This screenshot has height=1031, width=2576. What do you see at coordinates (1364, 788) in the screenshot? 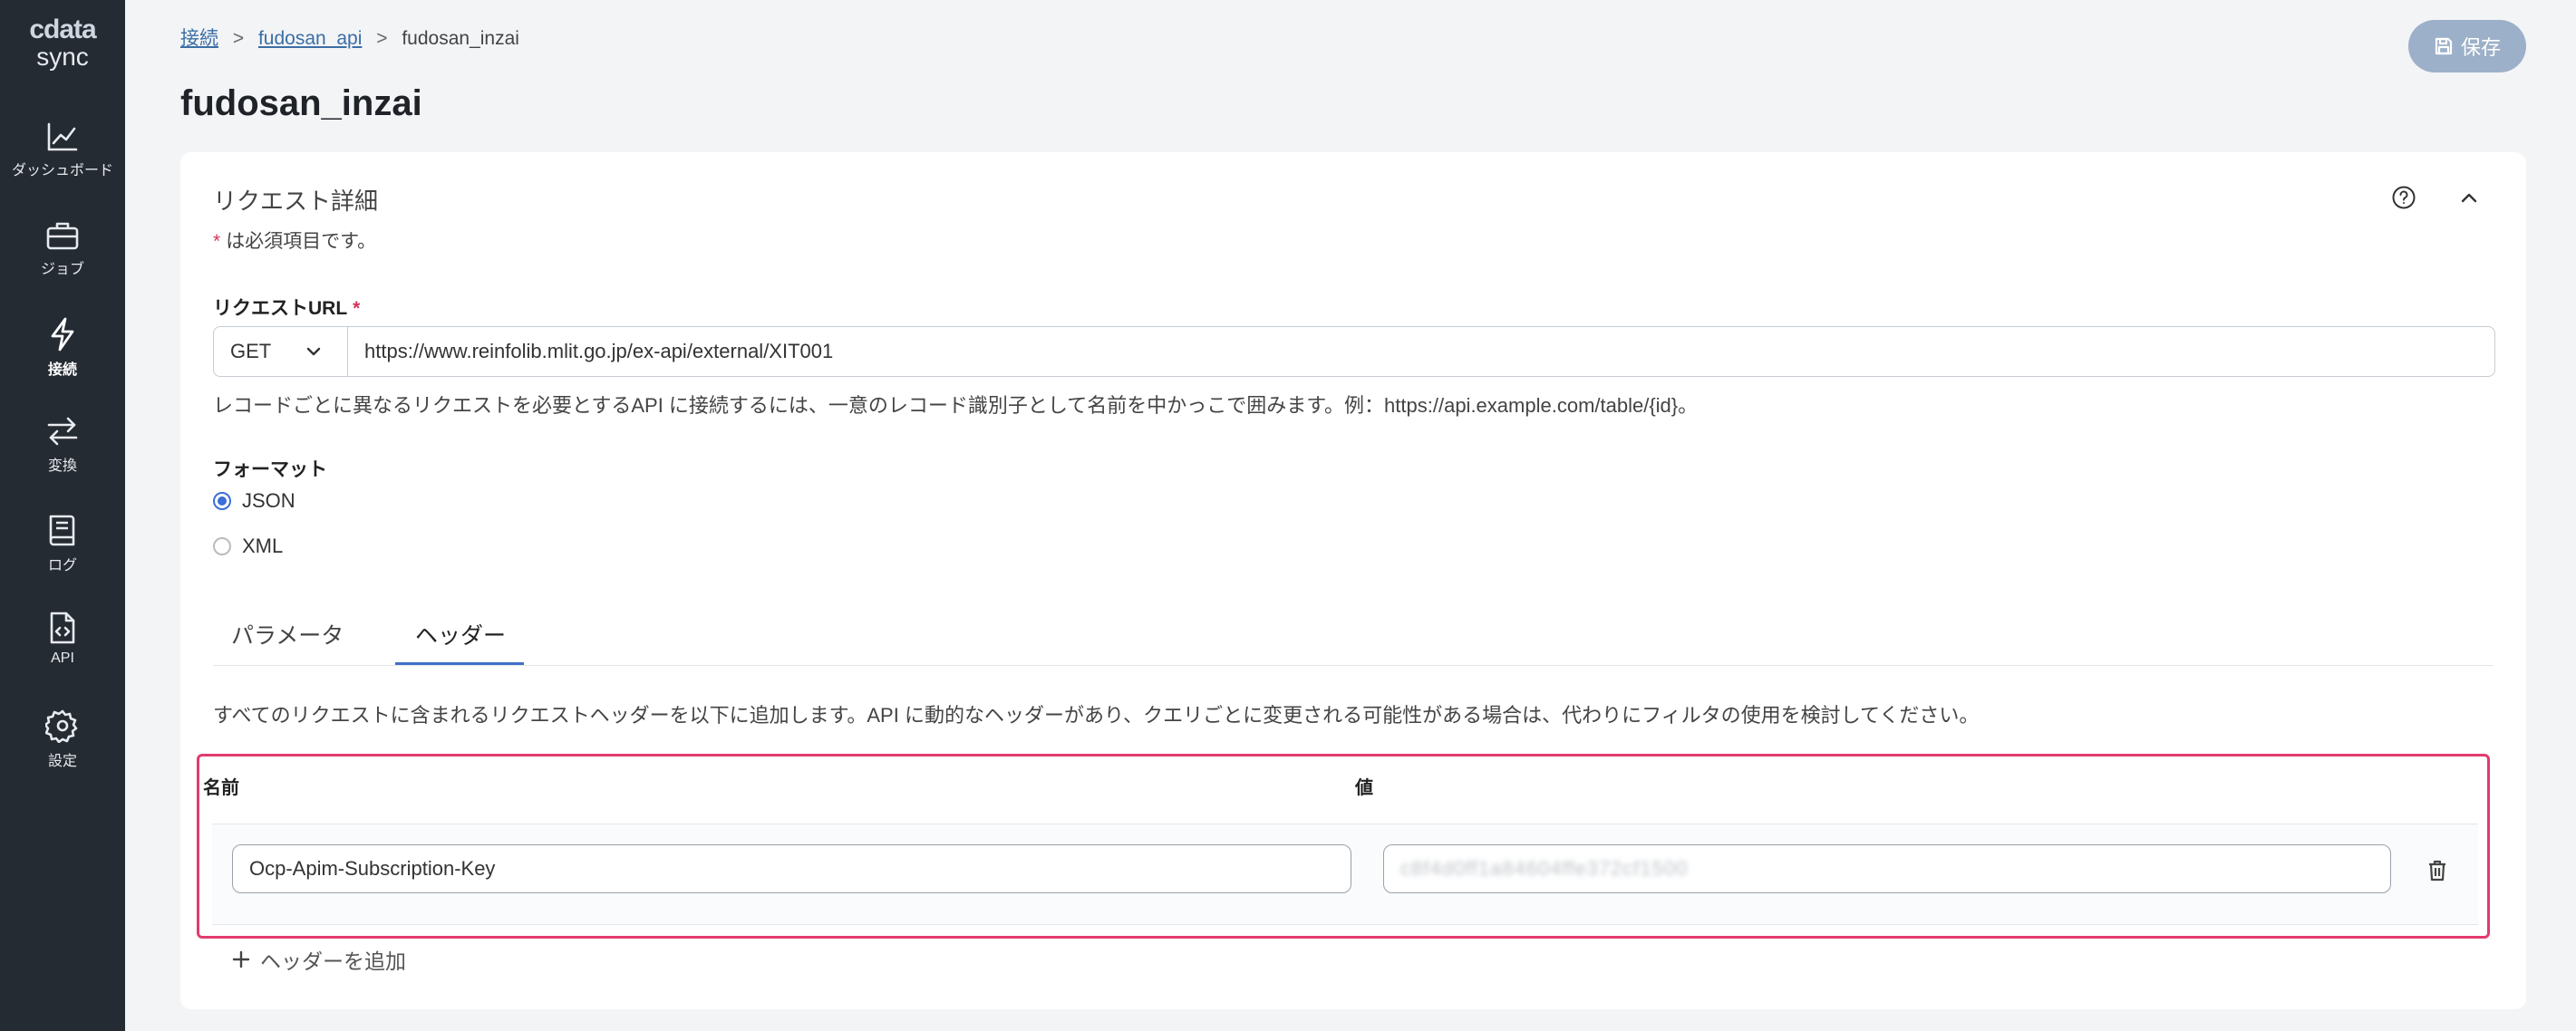
I see `column-header-value: 値` at bounding box center [1364, 788].